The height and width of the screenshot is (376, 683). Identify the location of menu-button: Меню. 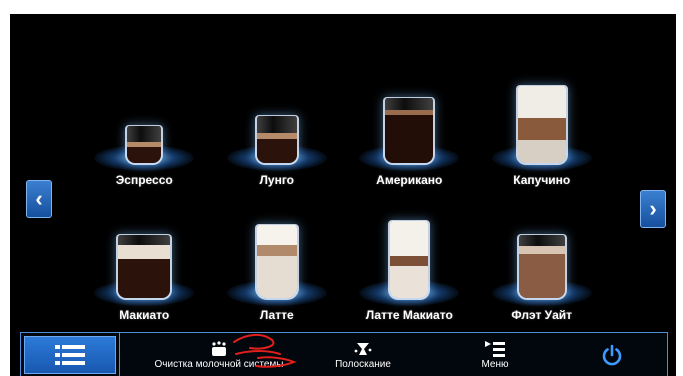
(495, 354).